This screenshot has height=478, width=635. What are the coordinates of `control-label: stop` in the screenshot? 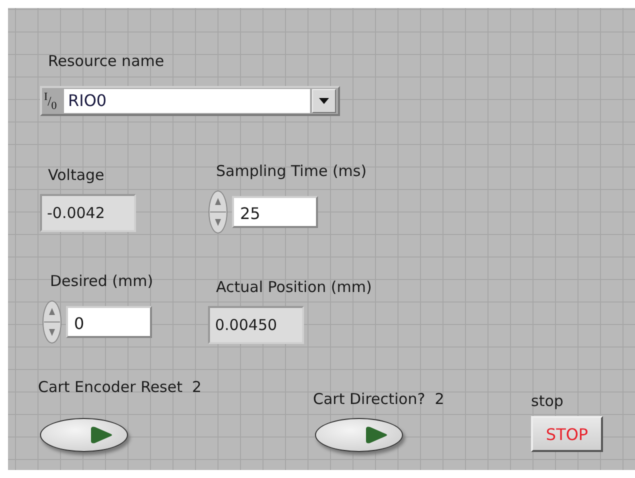 It's located at (547, 401).